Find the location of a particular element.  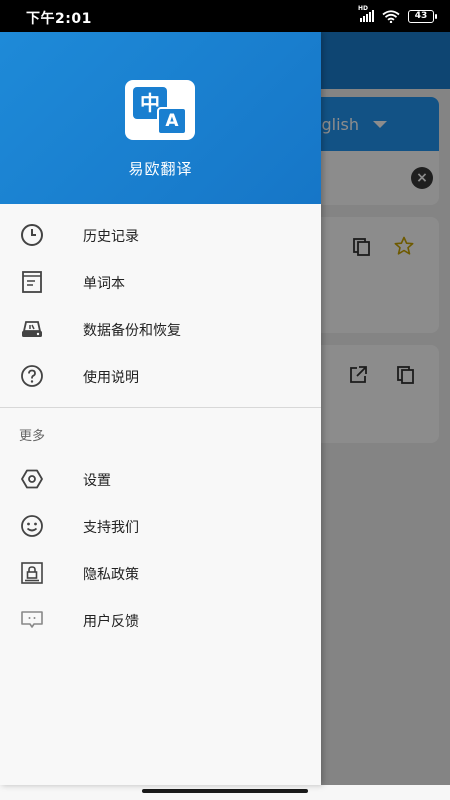

wordbook-icon is located at coordinates (32, 282).